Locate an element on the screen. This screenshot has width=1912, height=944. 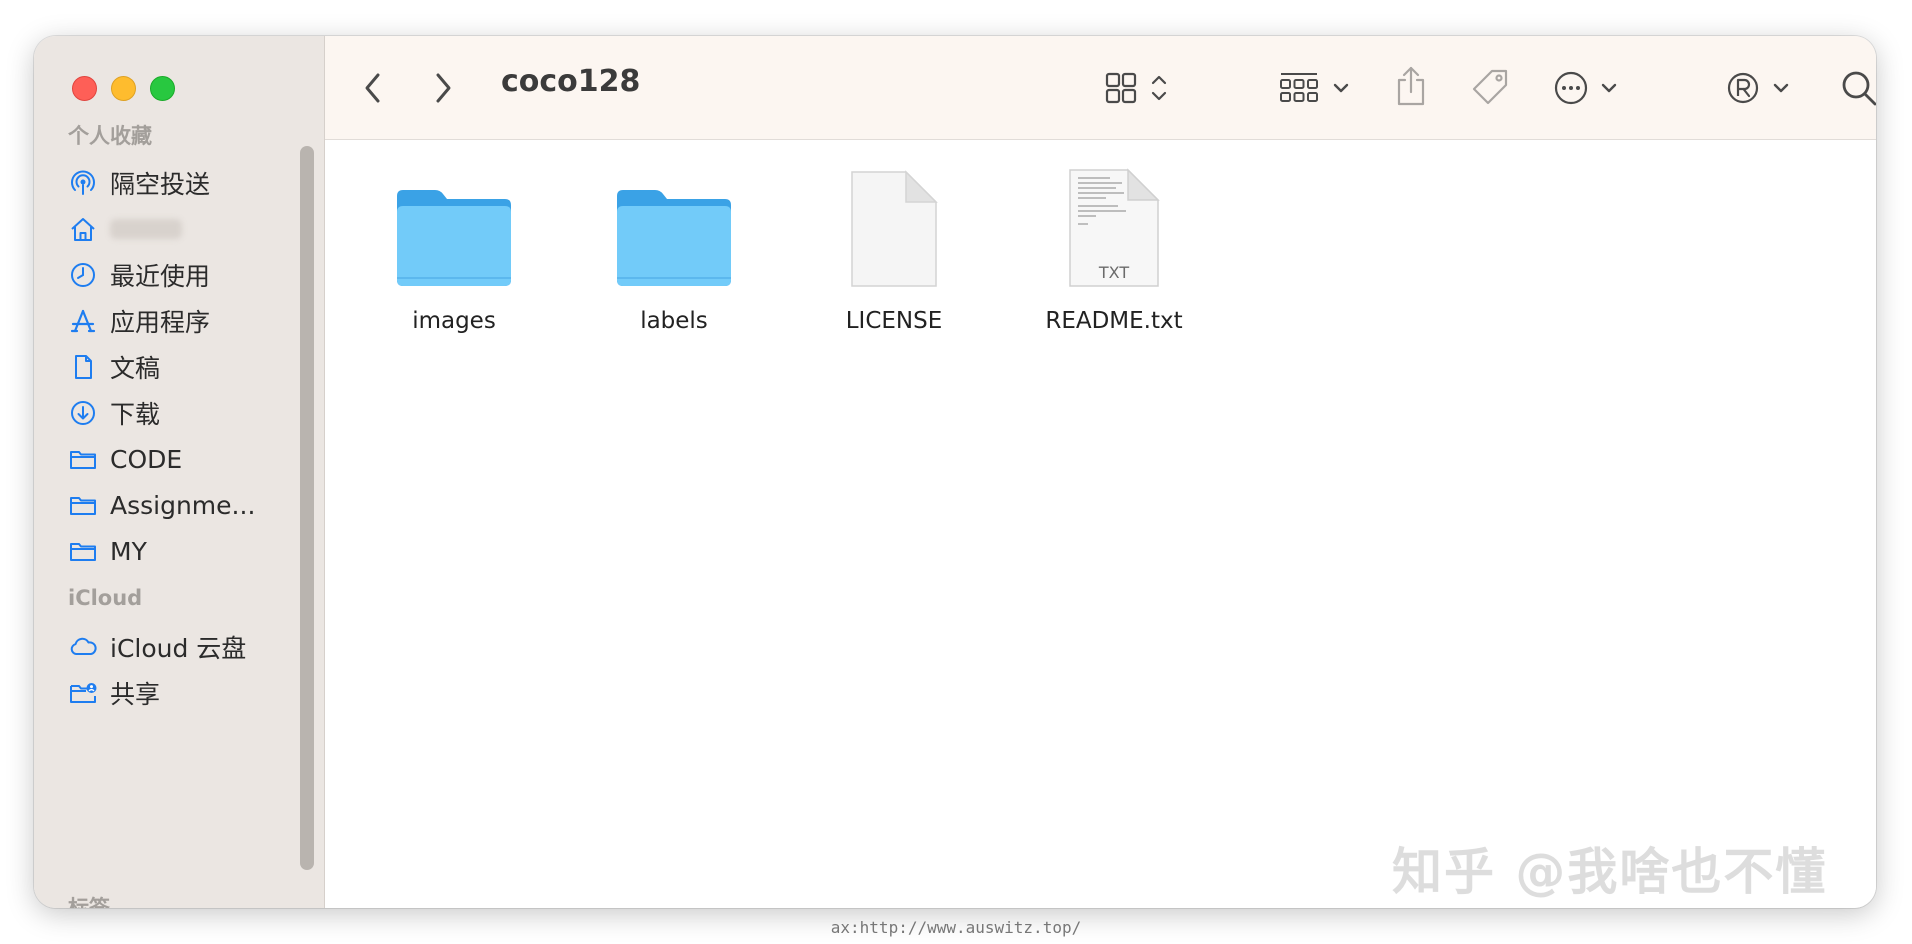
share-icon is located at coordinates (1411, 87).